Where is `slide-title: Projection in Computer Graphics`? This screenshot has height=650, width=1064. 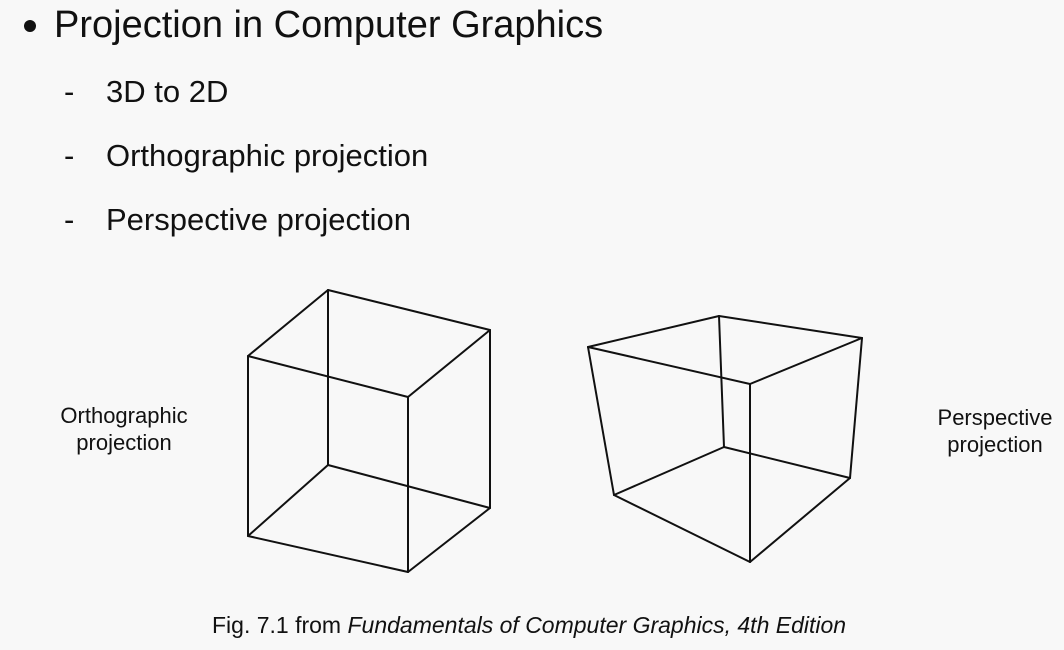 slide-title: Projection in Computer Graphics is located at coordinates (329, 25).